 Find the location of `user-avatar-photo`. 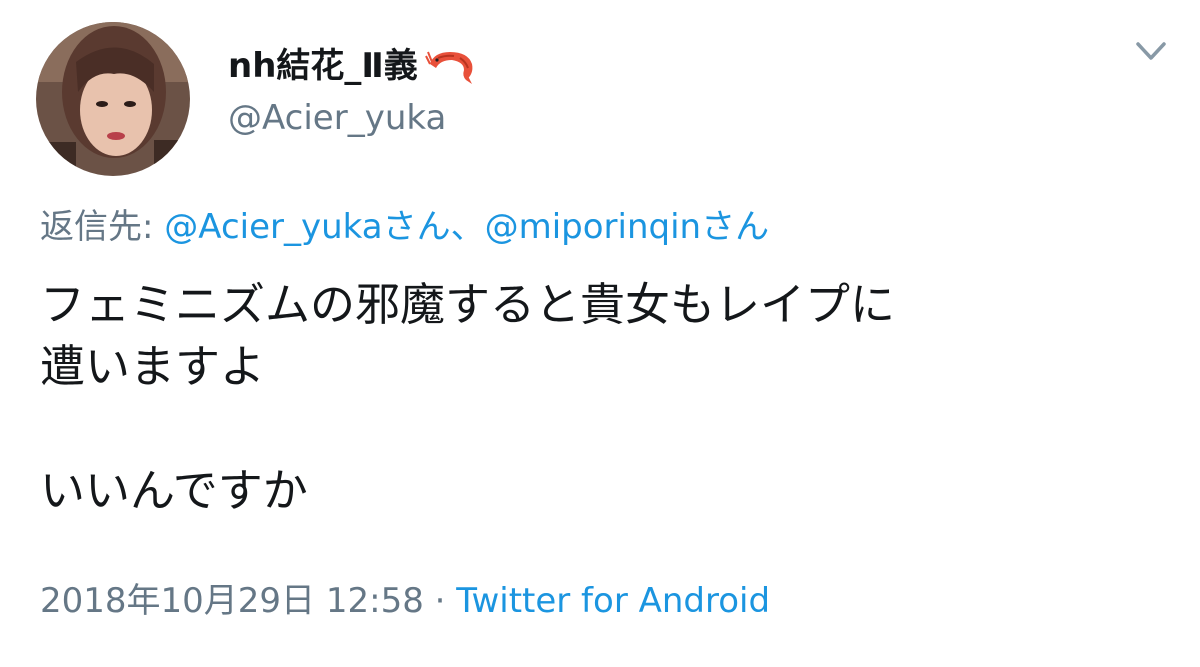

user-avatar-photo is located at coordinates (113, 99).